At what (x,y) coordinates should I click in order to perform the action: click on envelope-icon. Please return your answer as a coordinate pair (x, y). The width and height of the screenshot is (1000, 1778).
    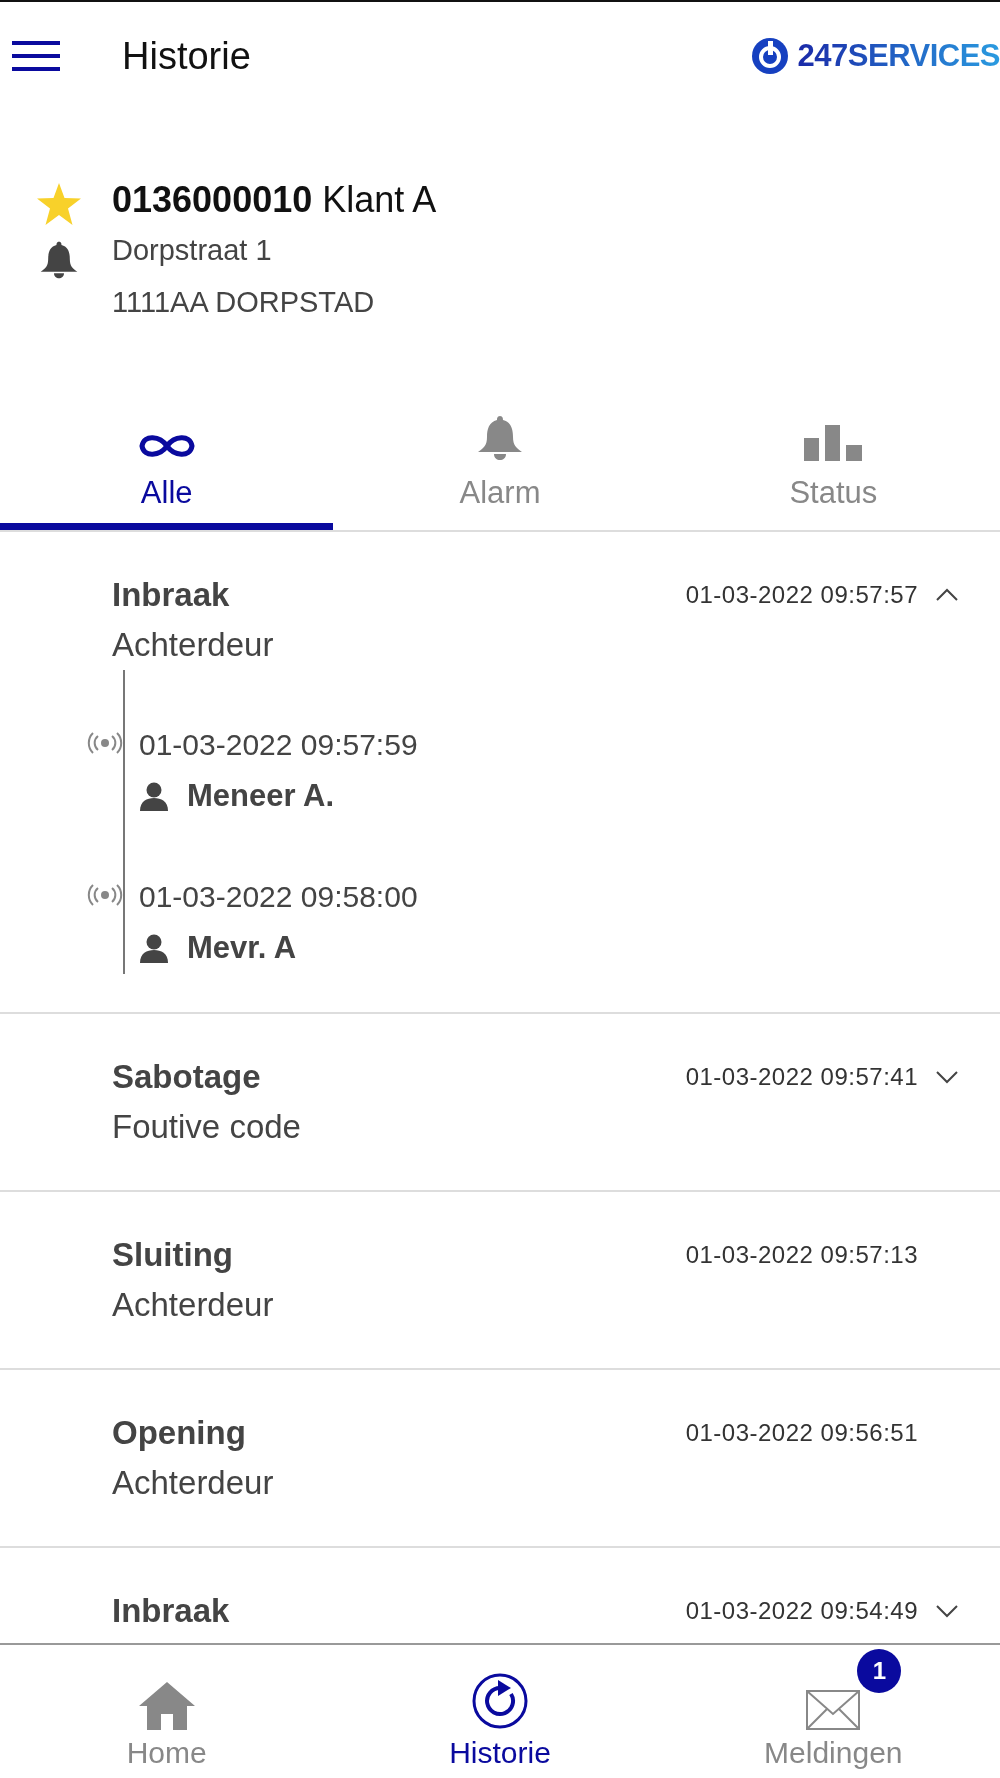
    Looking at the image, I should click on (833, 1710).